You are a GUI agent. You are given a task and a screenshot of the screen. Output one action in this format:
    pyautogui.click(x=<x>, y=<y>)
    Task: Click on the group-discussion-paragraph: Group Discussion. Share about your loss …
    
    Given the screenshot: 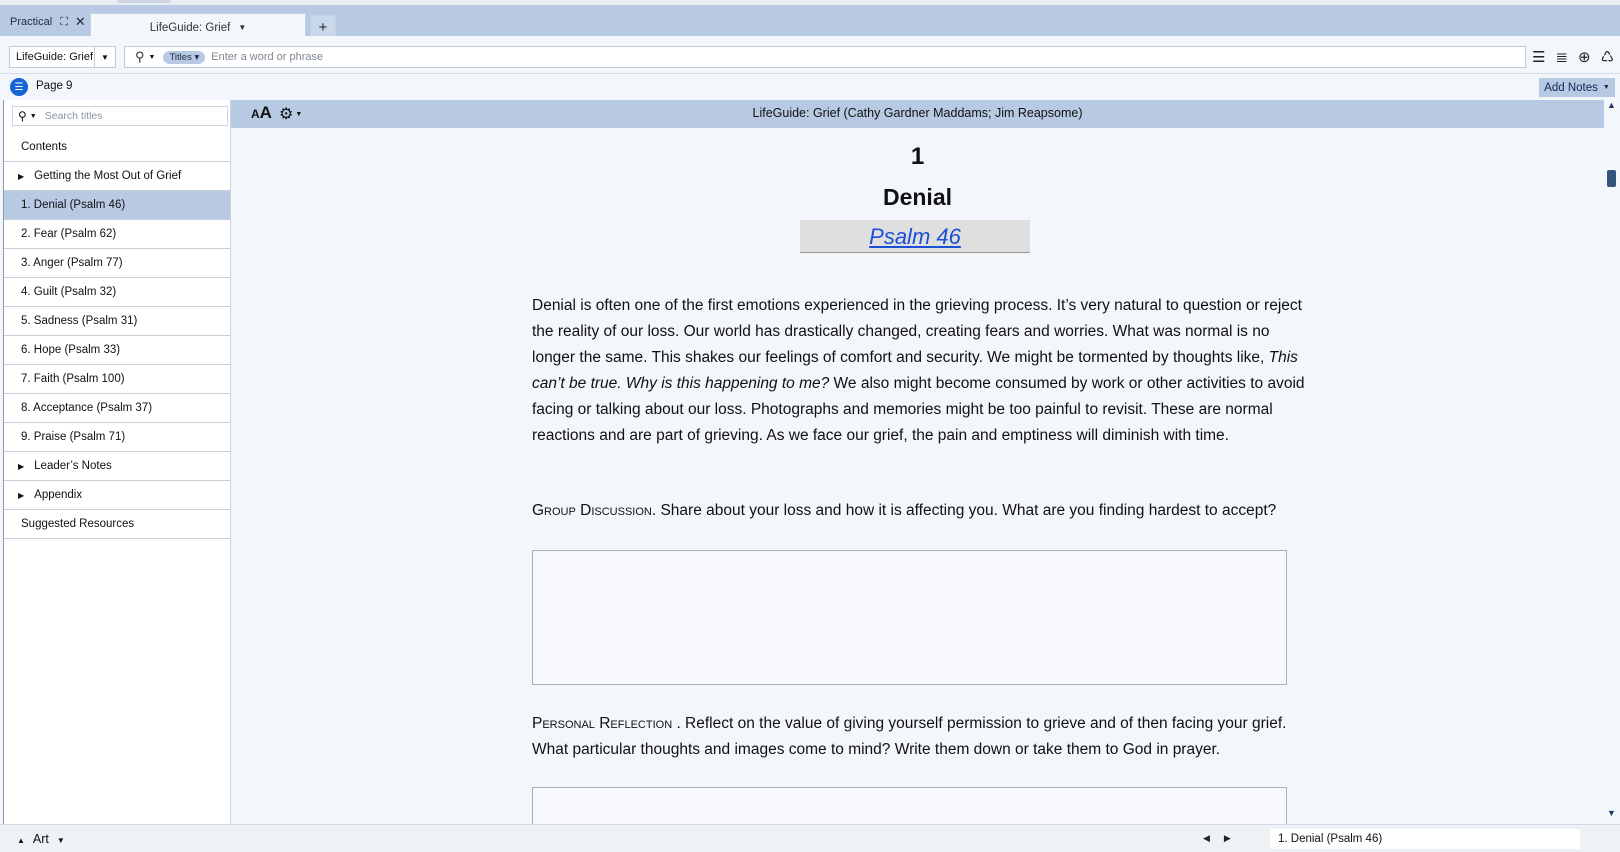 What is the action you would take?
    pyautogui.click(x=922, y=511)
    